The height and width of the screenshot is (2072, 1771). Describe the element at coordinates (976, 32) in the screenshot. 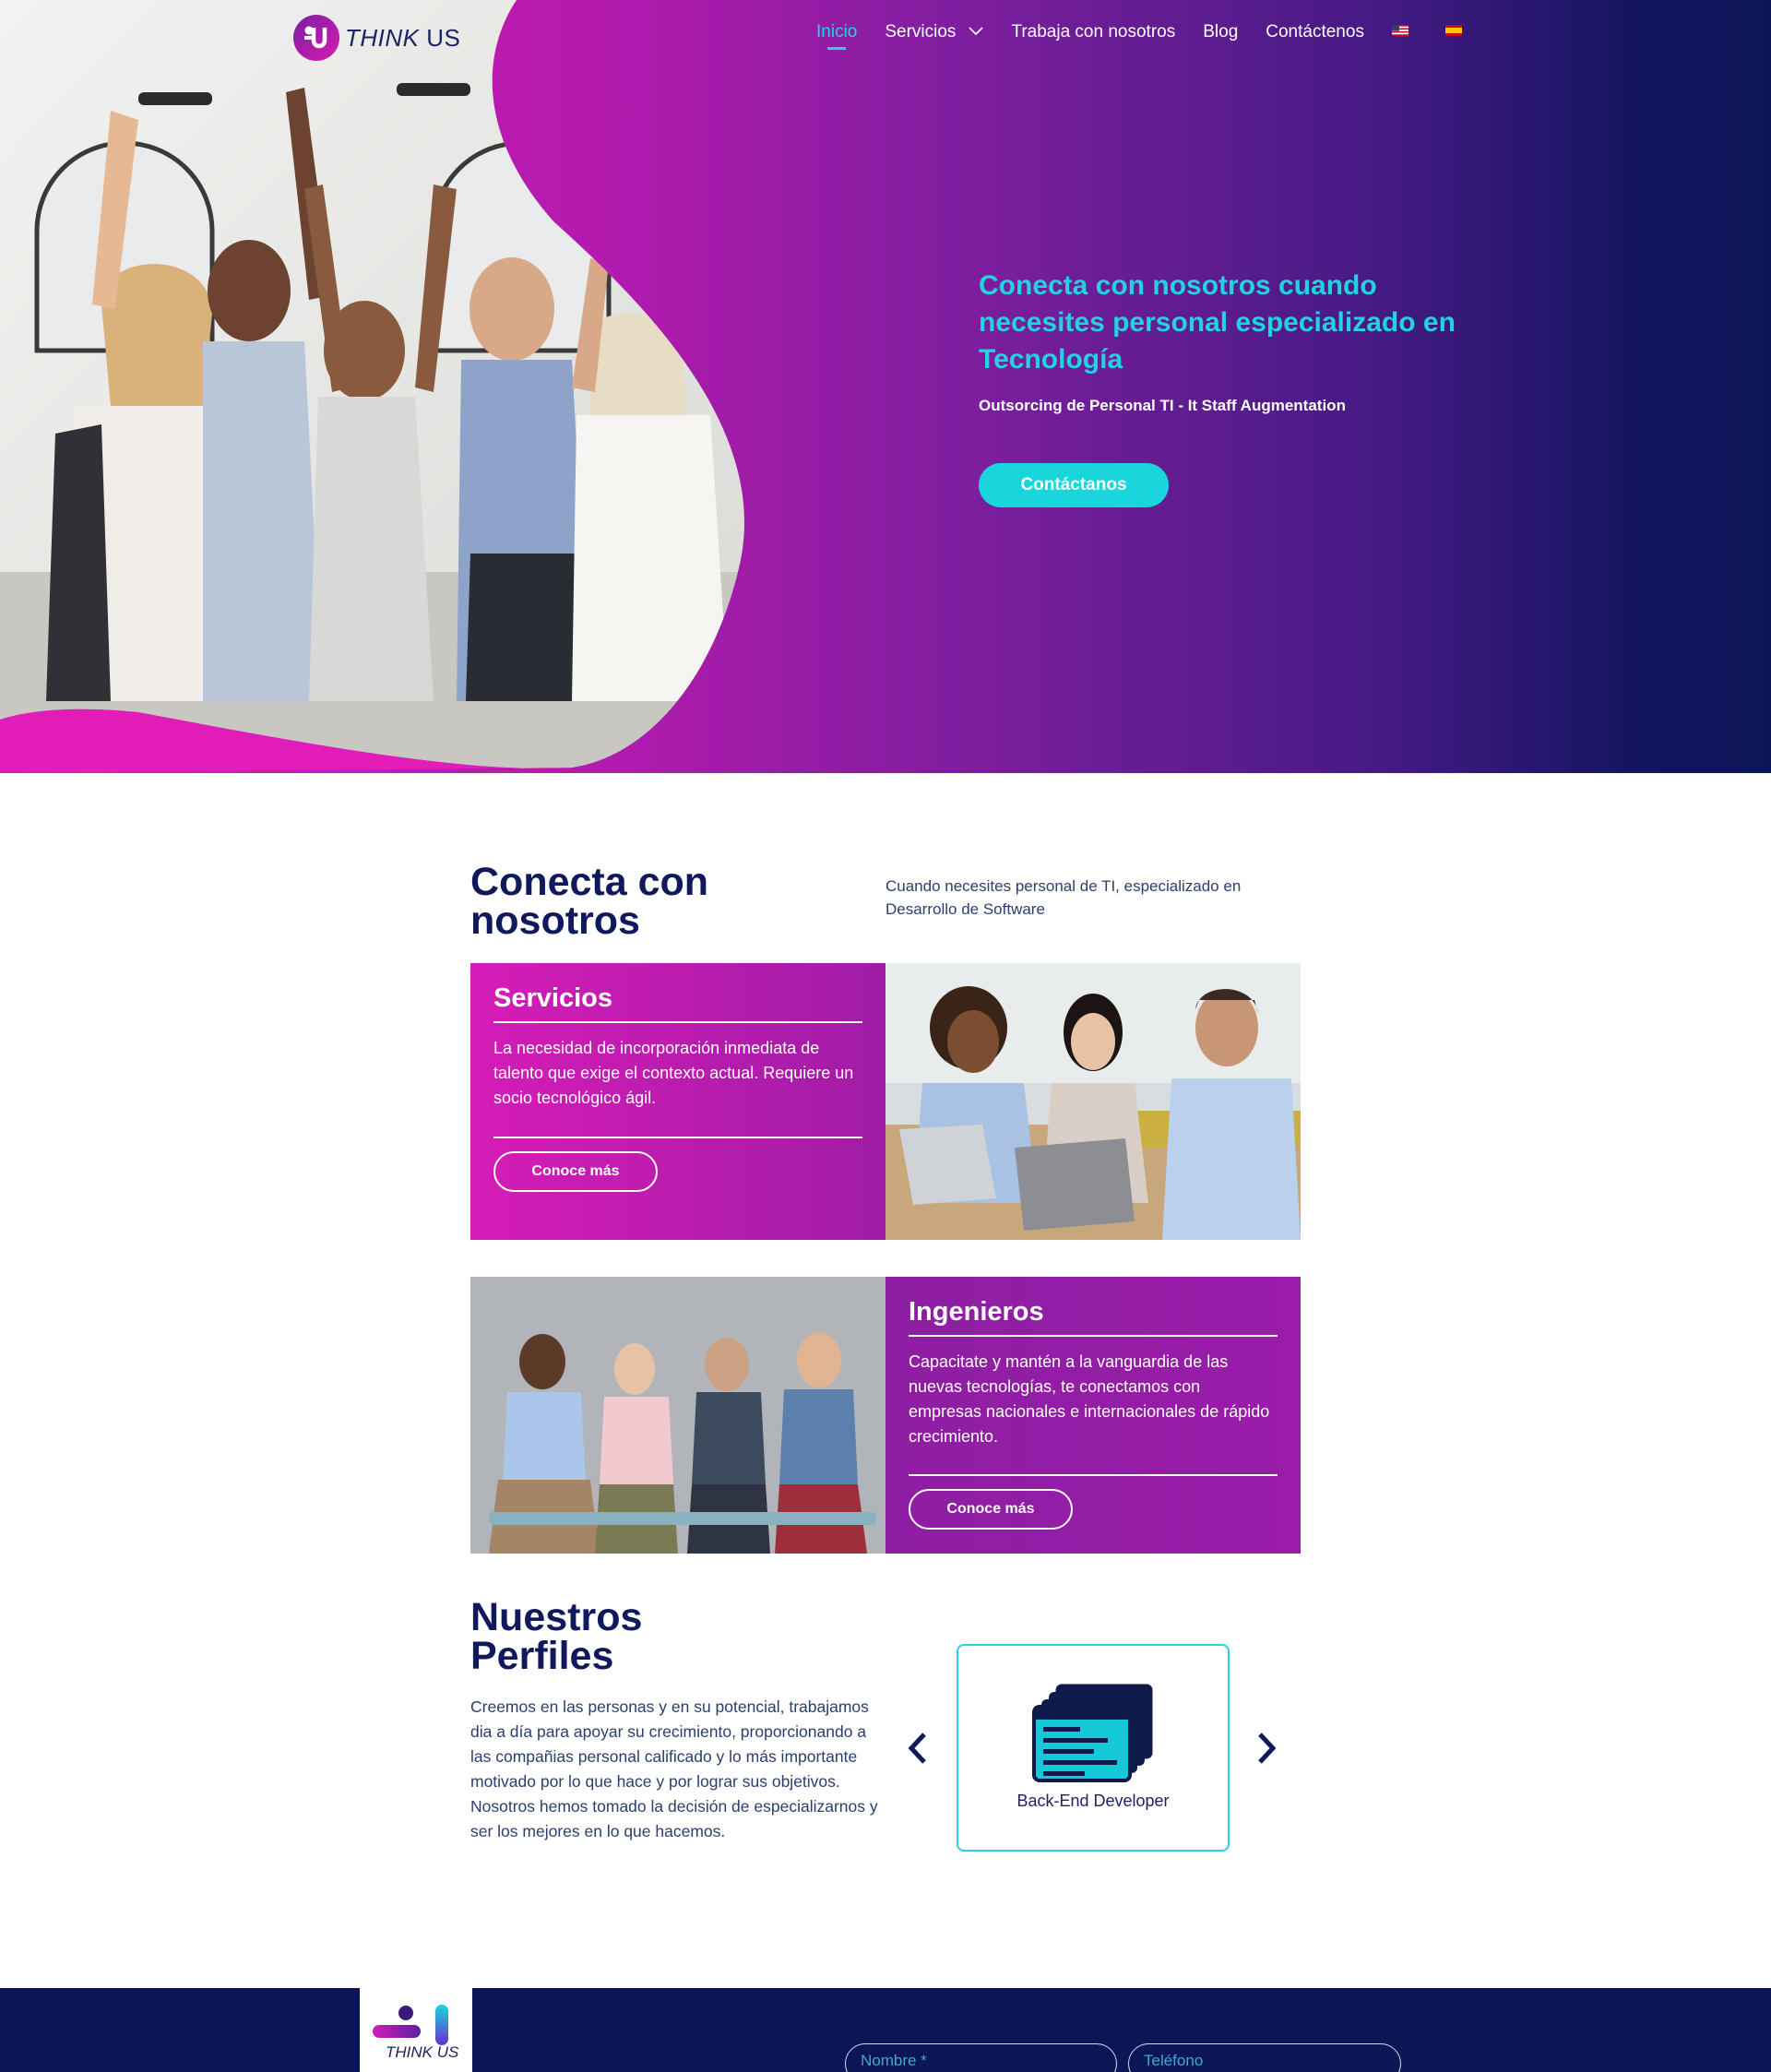

I see `chevron-down-icon` at that location.